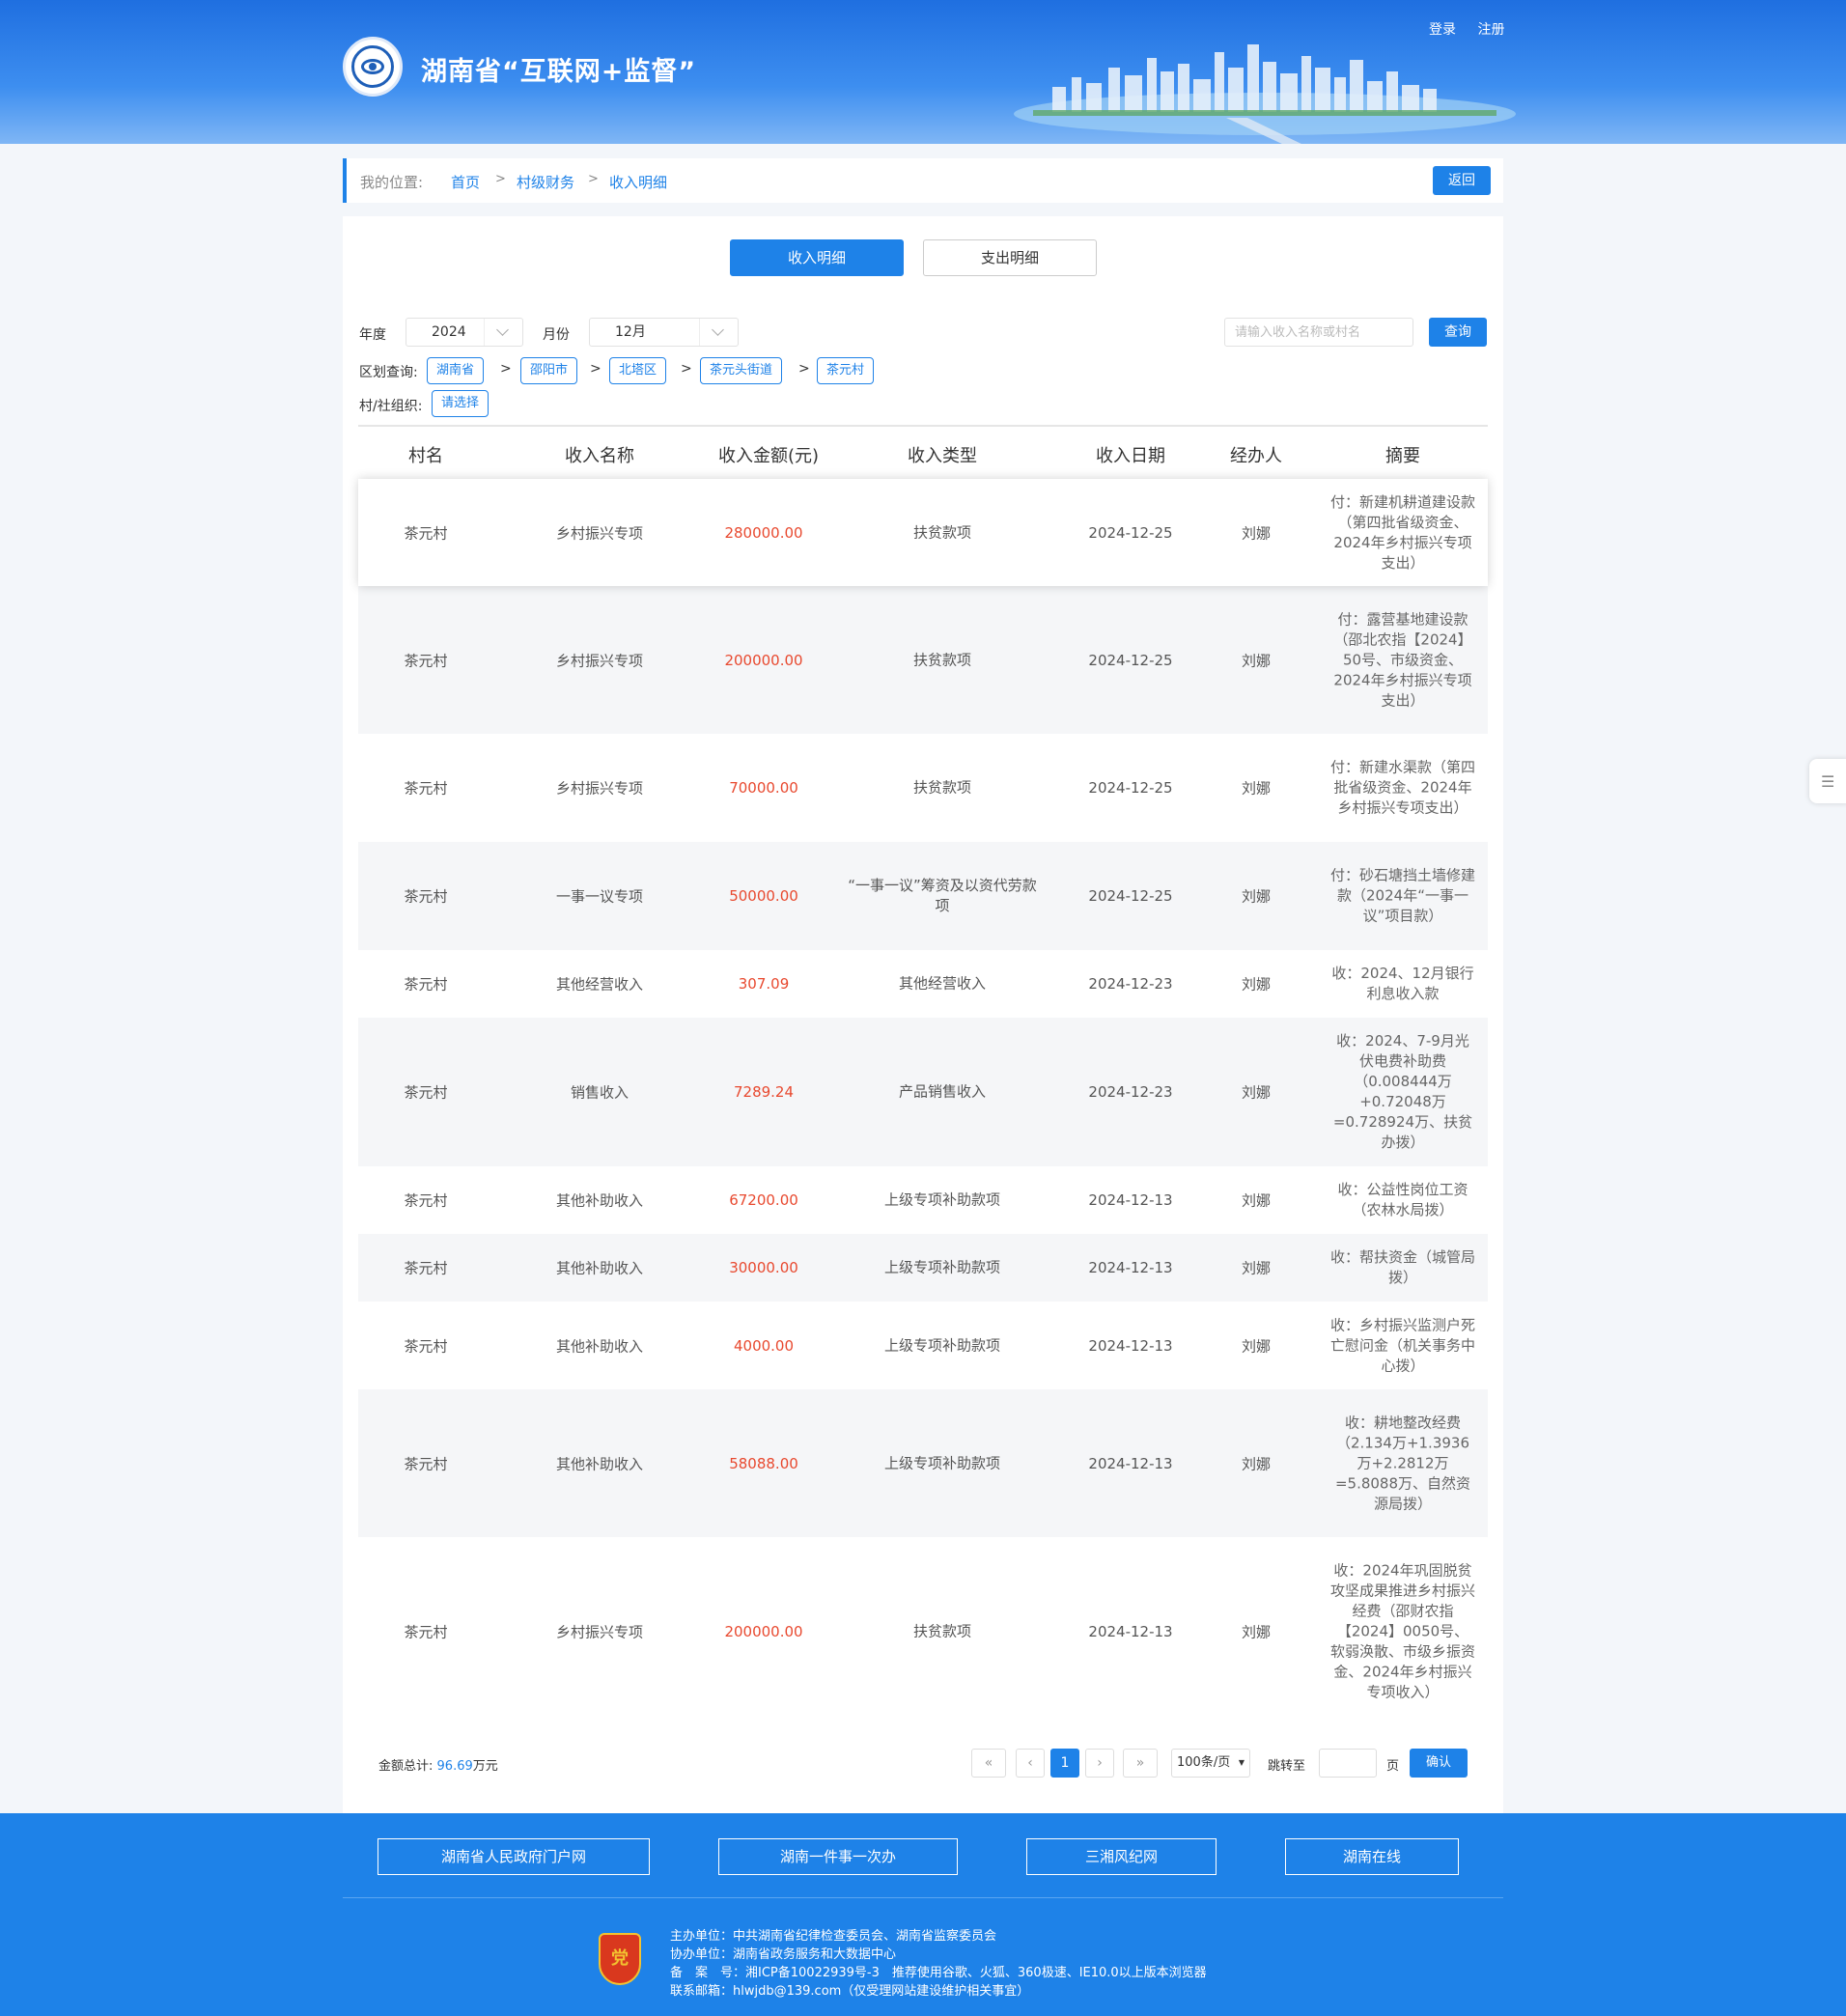 The width and height of the screenshot is (1846, 2016). I want to click on last-page-button: », so click(1140, 1764).